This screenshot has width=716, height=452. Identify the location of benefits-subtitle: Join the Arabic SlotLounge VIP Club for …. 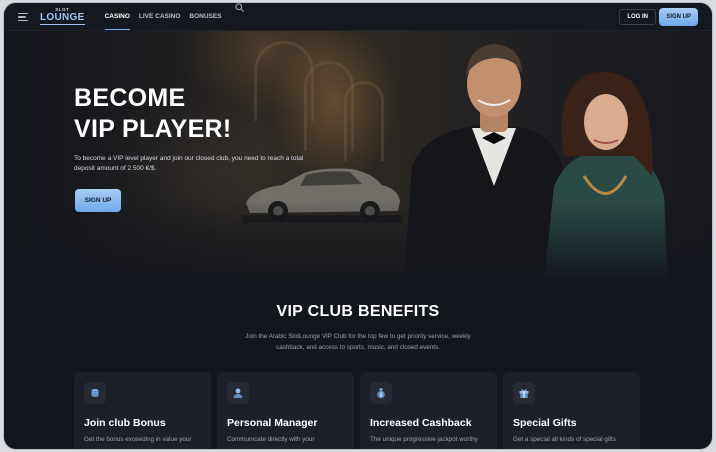
(358, 342).